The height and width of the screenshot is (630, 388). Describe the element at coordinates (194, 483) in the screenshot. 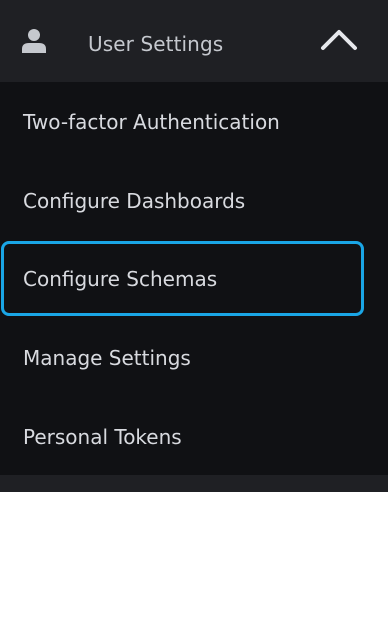

I see `menu-footer-strip` at that location.